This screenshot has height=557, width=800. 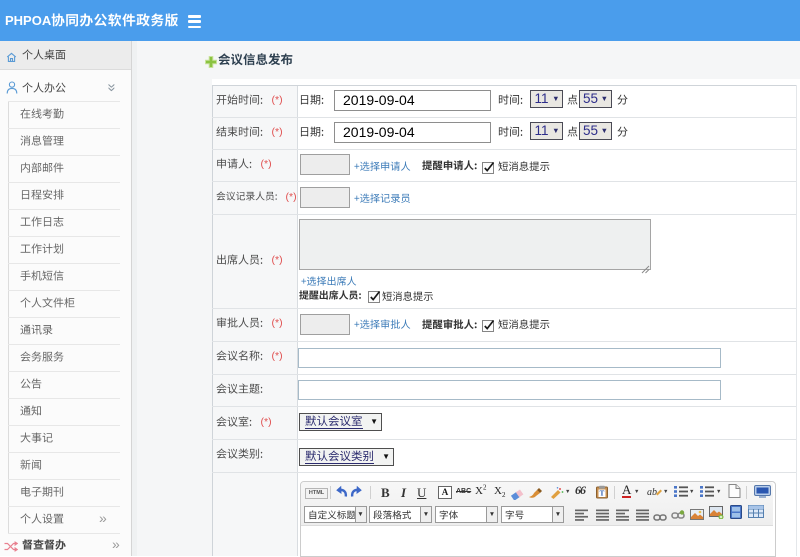 I want to click on svg-text: ab, so click(x=652, y=492).